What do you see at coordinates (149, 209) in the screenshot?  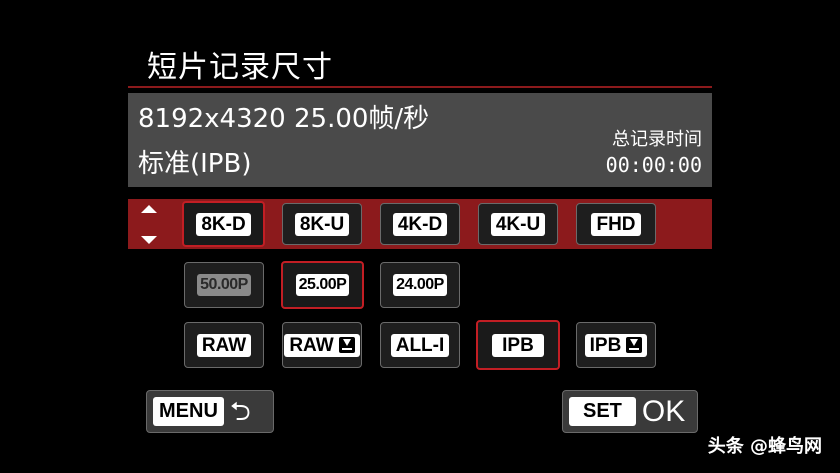 I see `scroll-up-icon` at bounding box center [149, 209].